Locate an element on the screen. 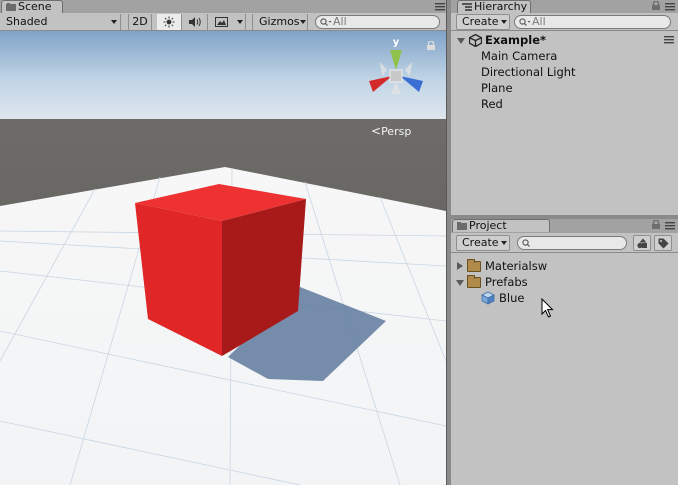 The image size is (678, 485). hierarchy-create-button: Create is located at coordinates (483, 22).